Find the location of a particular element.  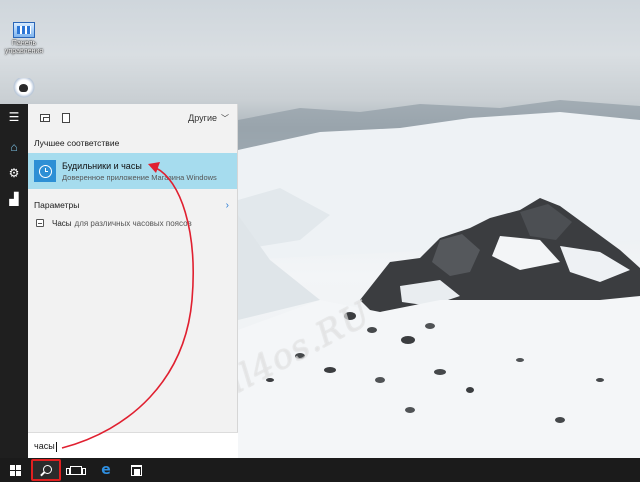

start-button is located at coordinates (15, 470).